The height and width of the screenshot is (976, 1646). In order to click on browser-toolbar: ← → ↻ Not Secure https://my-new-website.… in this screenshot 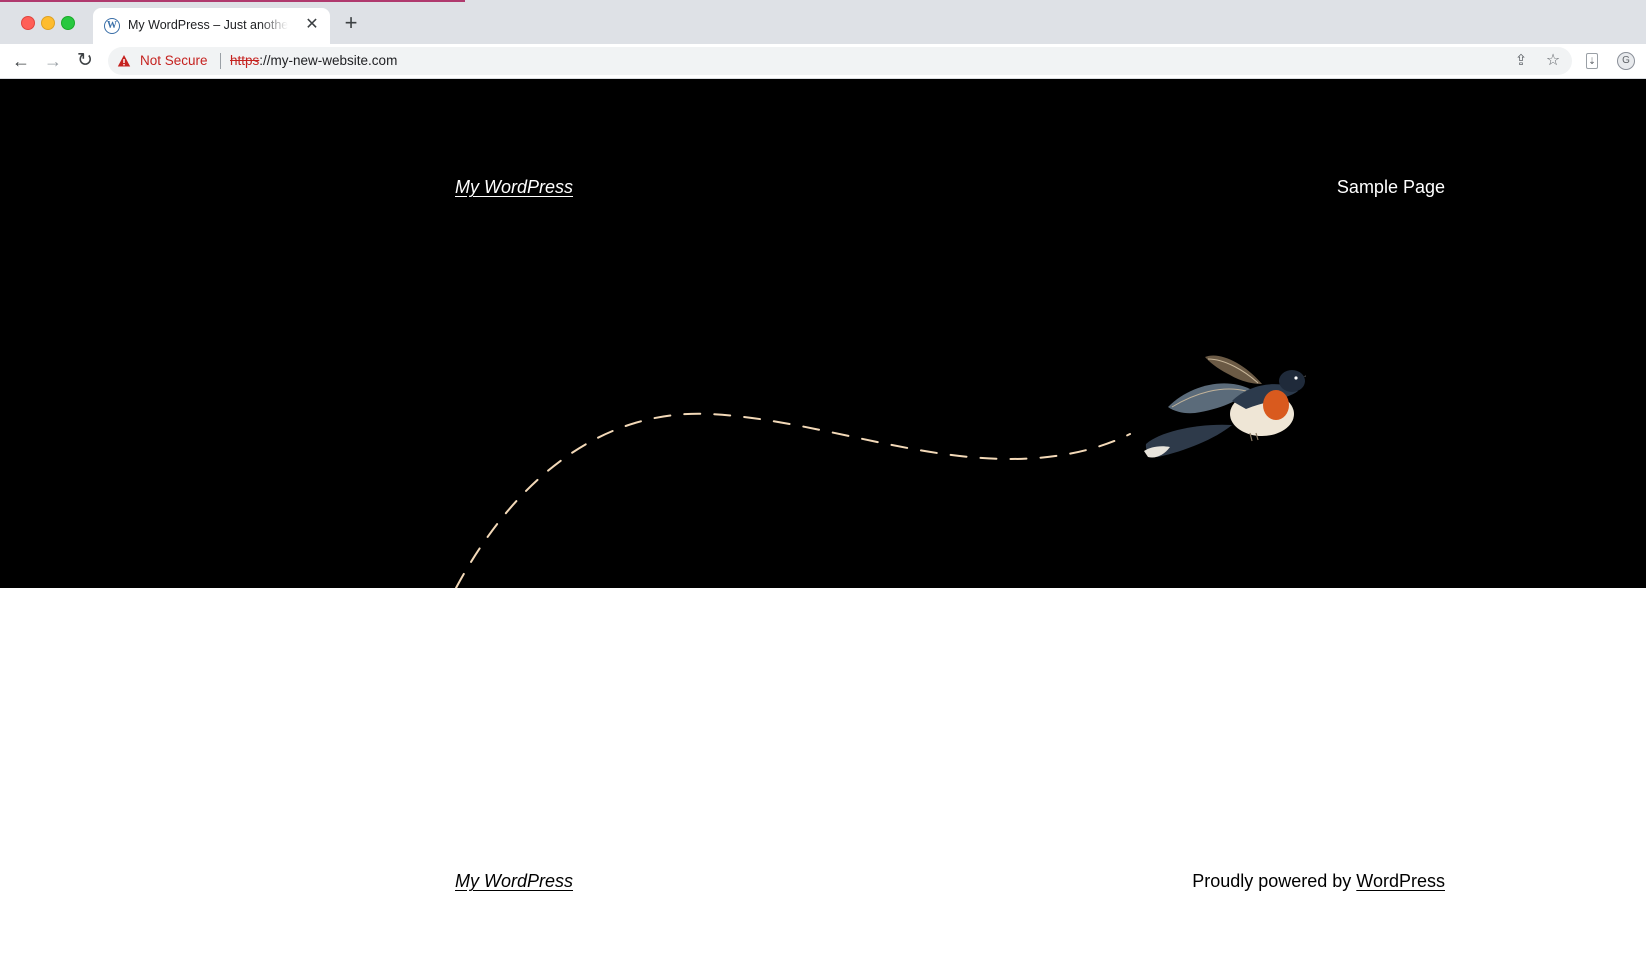, I will do `click(823, 61)`.